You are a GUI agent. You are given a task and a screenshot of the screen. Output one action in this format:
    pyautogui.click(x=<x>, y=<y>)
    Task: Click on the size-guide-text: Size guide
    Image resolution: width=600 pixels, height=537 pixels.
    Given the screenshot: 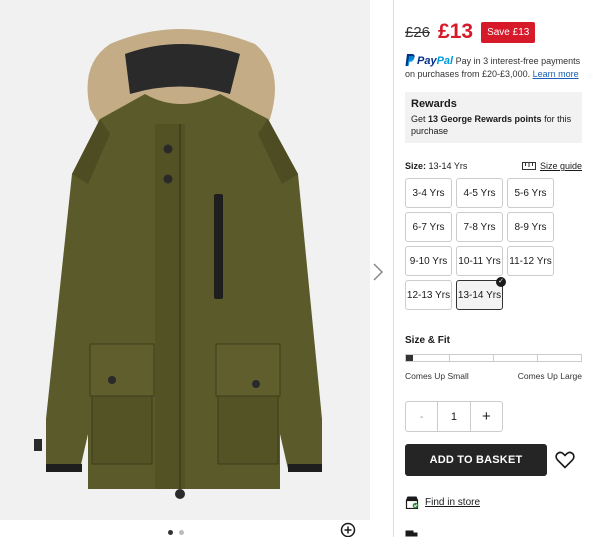 What is the action you would take?
    pyautogui.click(x=560, y=166)
    